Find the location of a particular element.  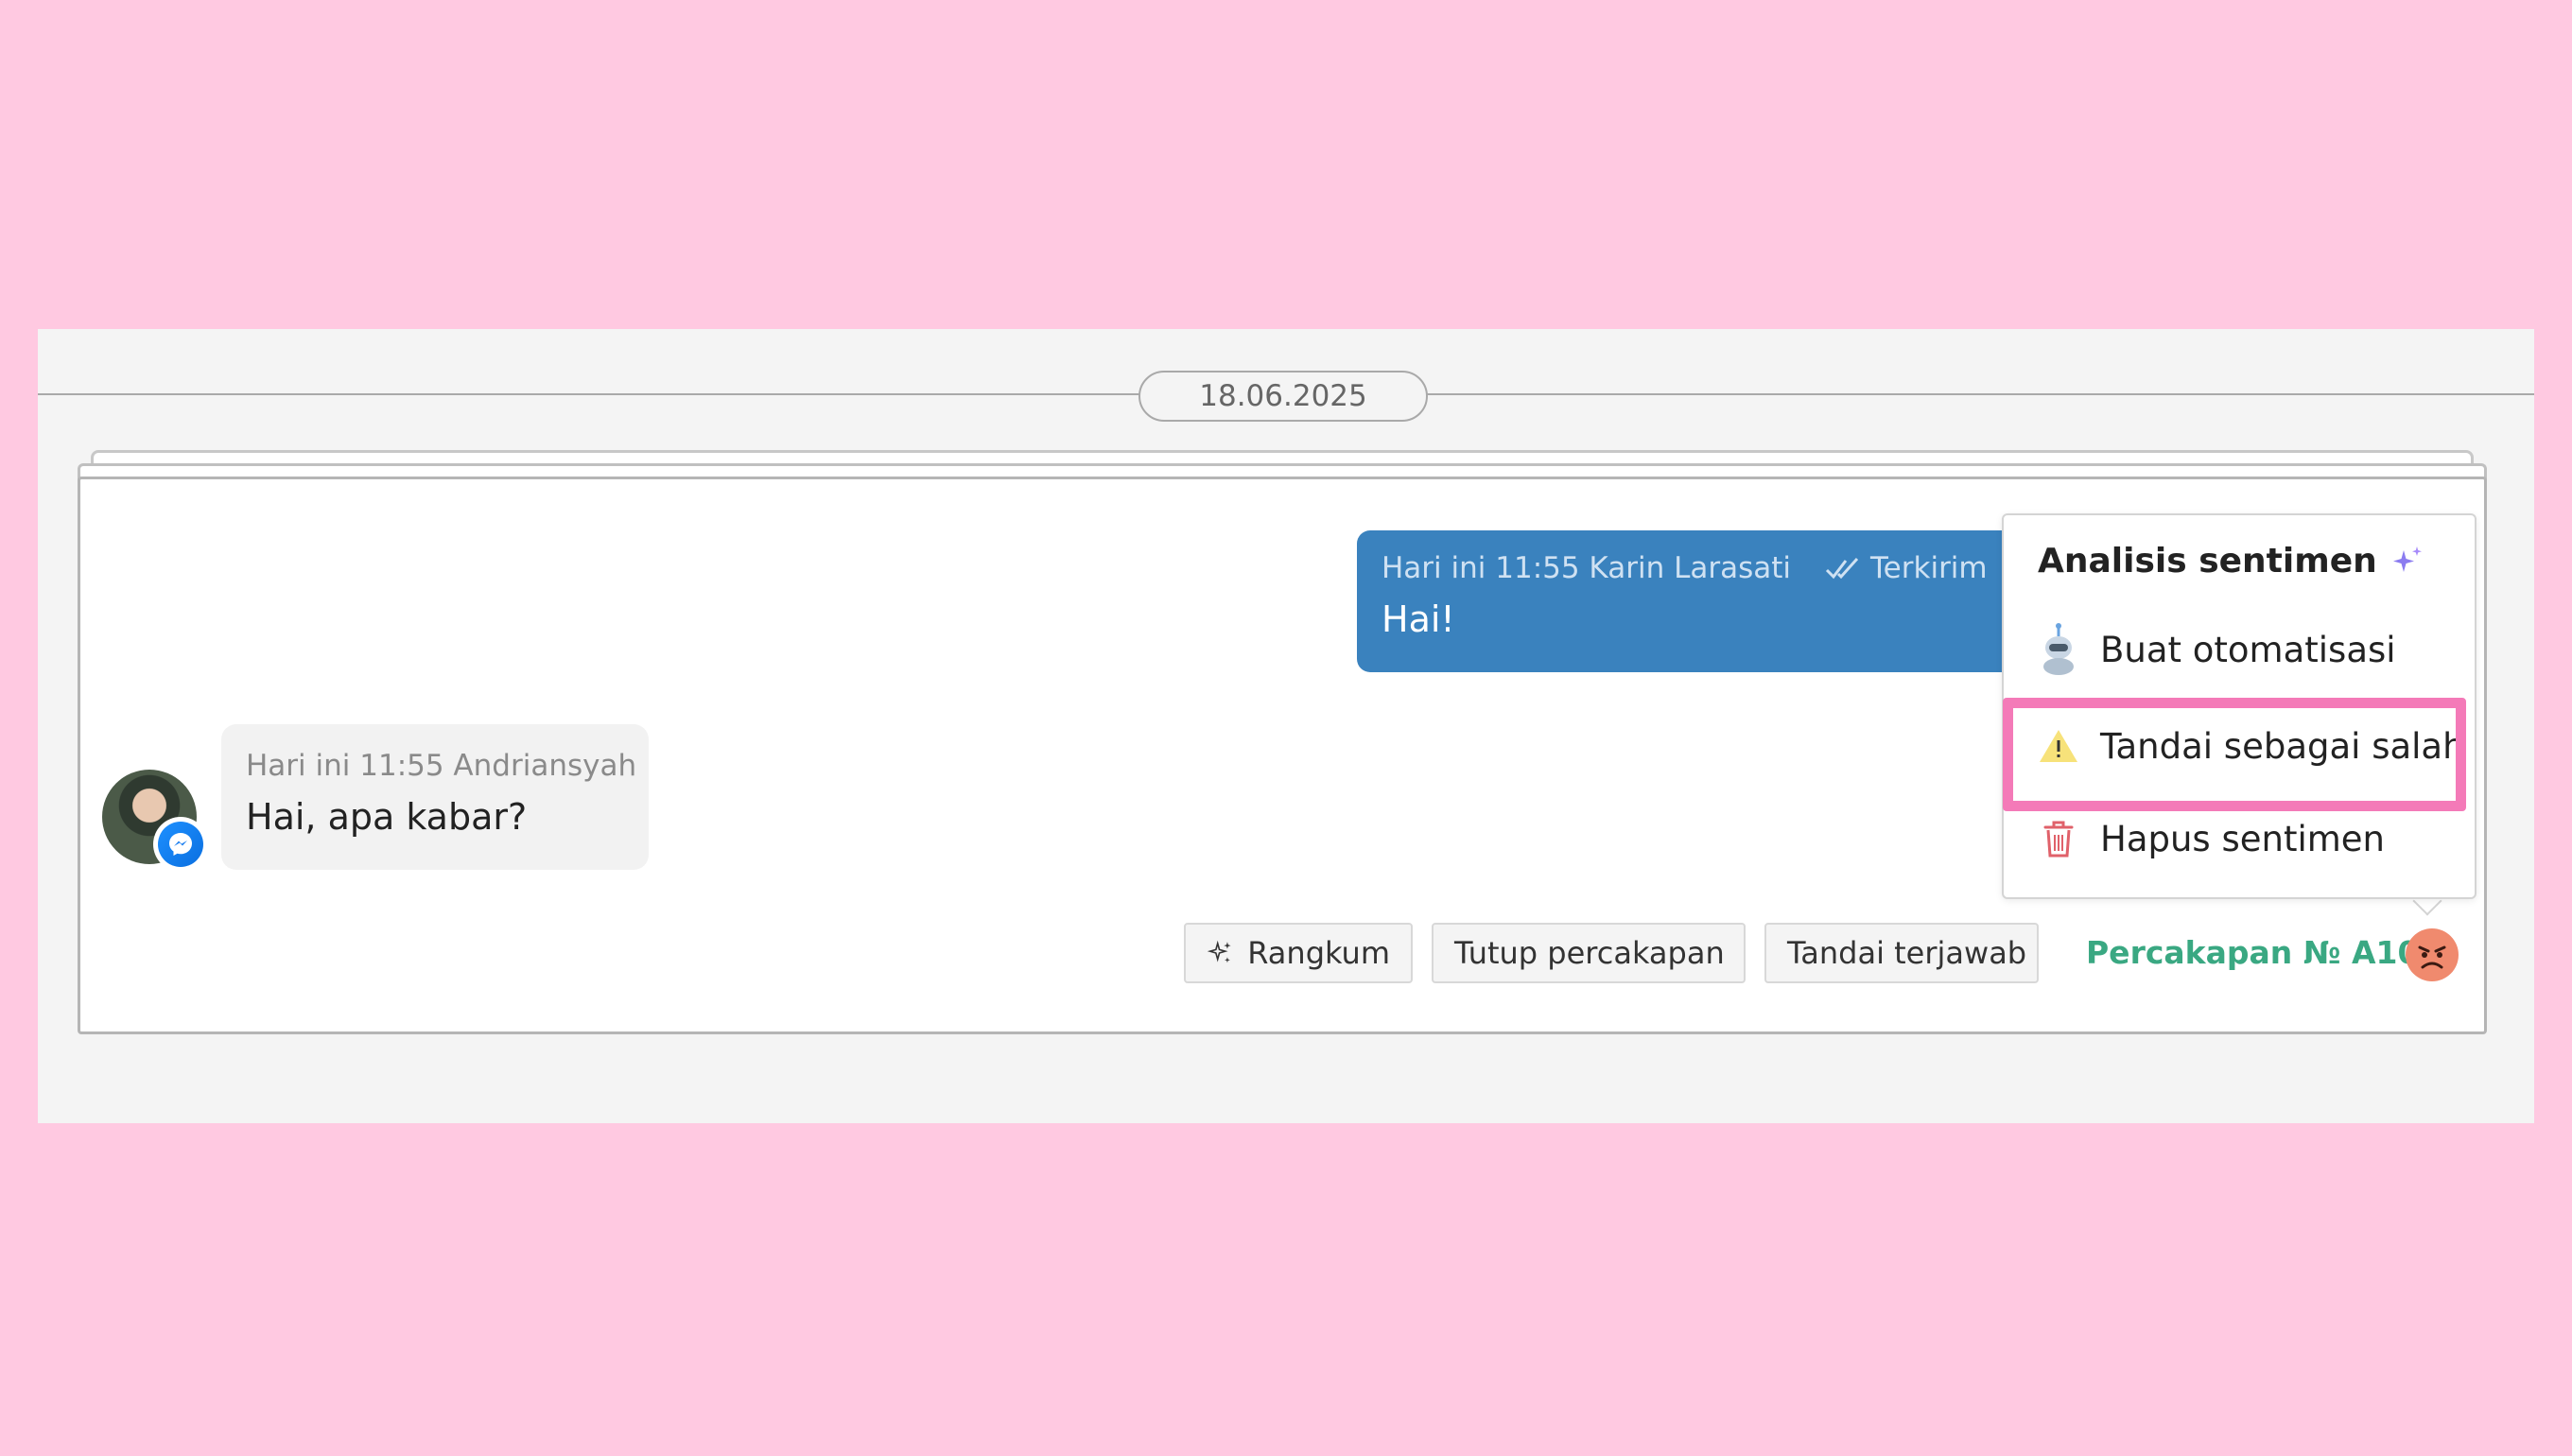

mark-answered-button: Tandai terjawab is located at coordinates (1901, 953).